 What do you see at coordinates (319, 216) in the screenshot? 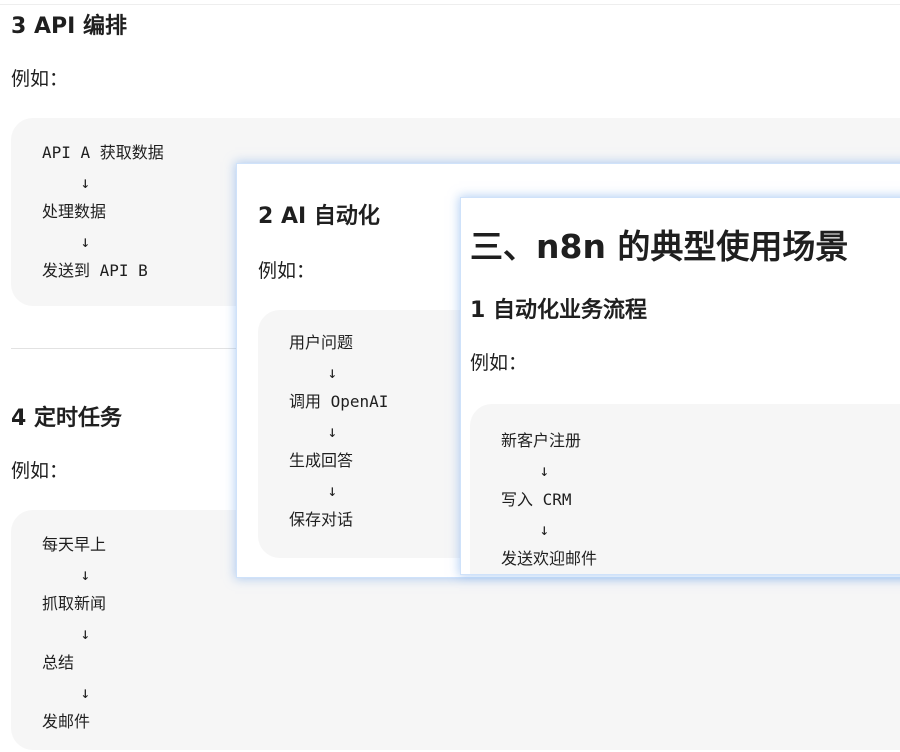
I see `ai-automation-heading: 2 AI 自动化` at bounding box center [319, 216].